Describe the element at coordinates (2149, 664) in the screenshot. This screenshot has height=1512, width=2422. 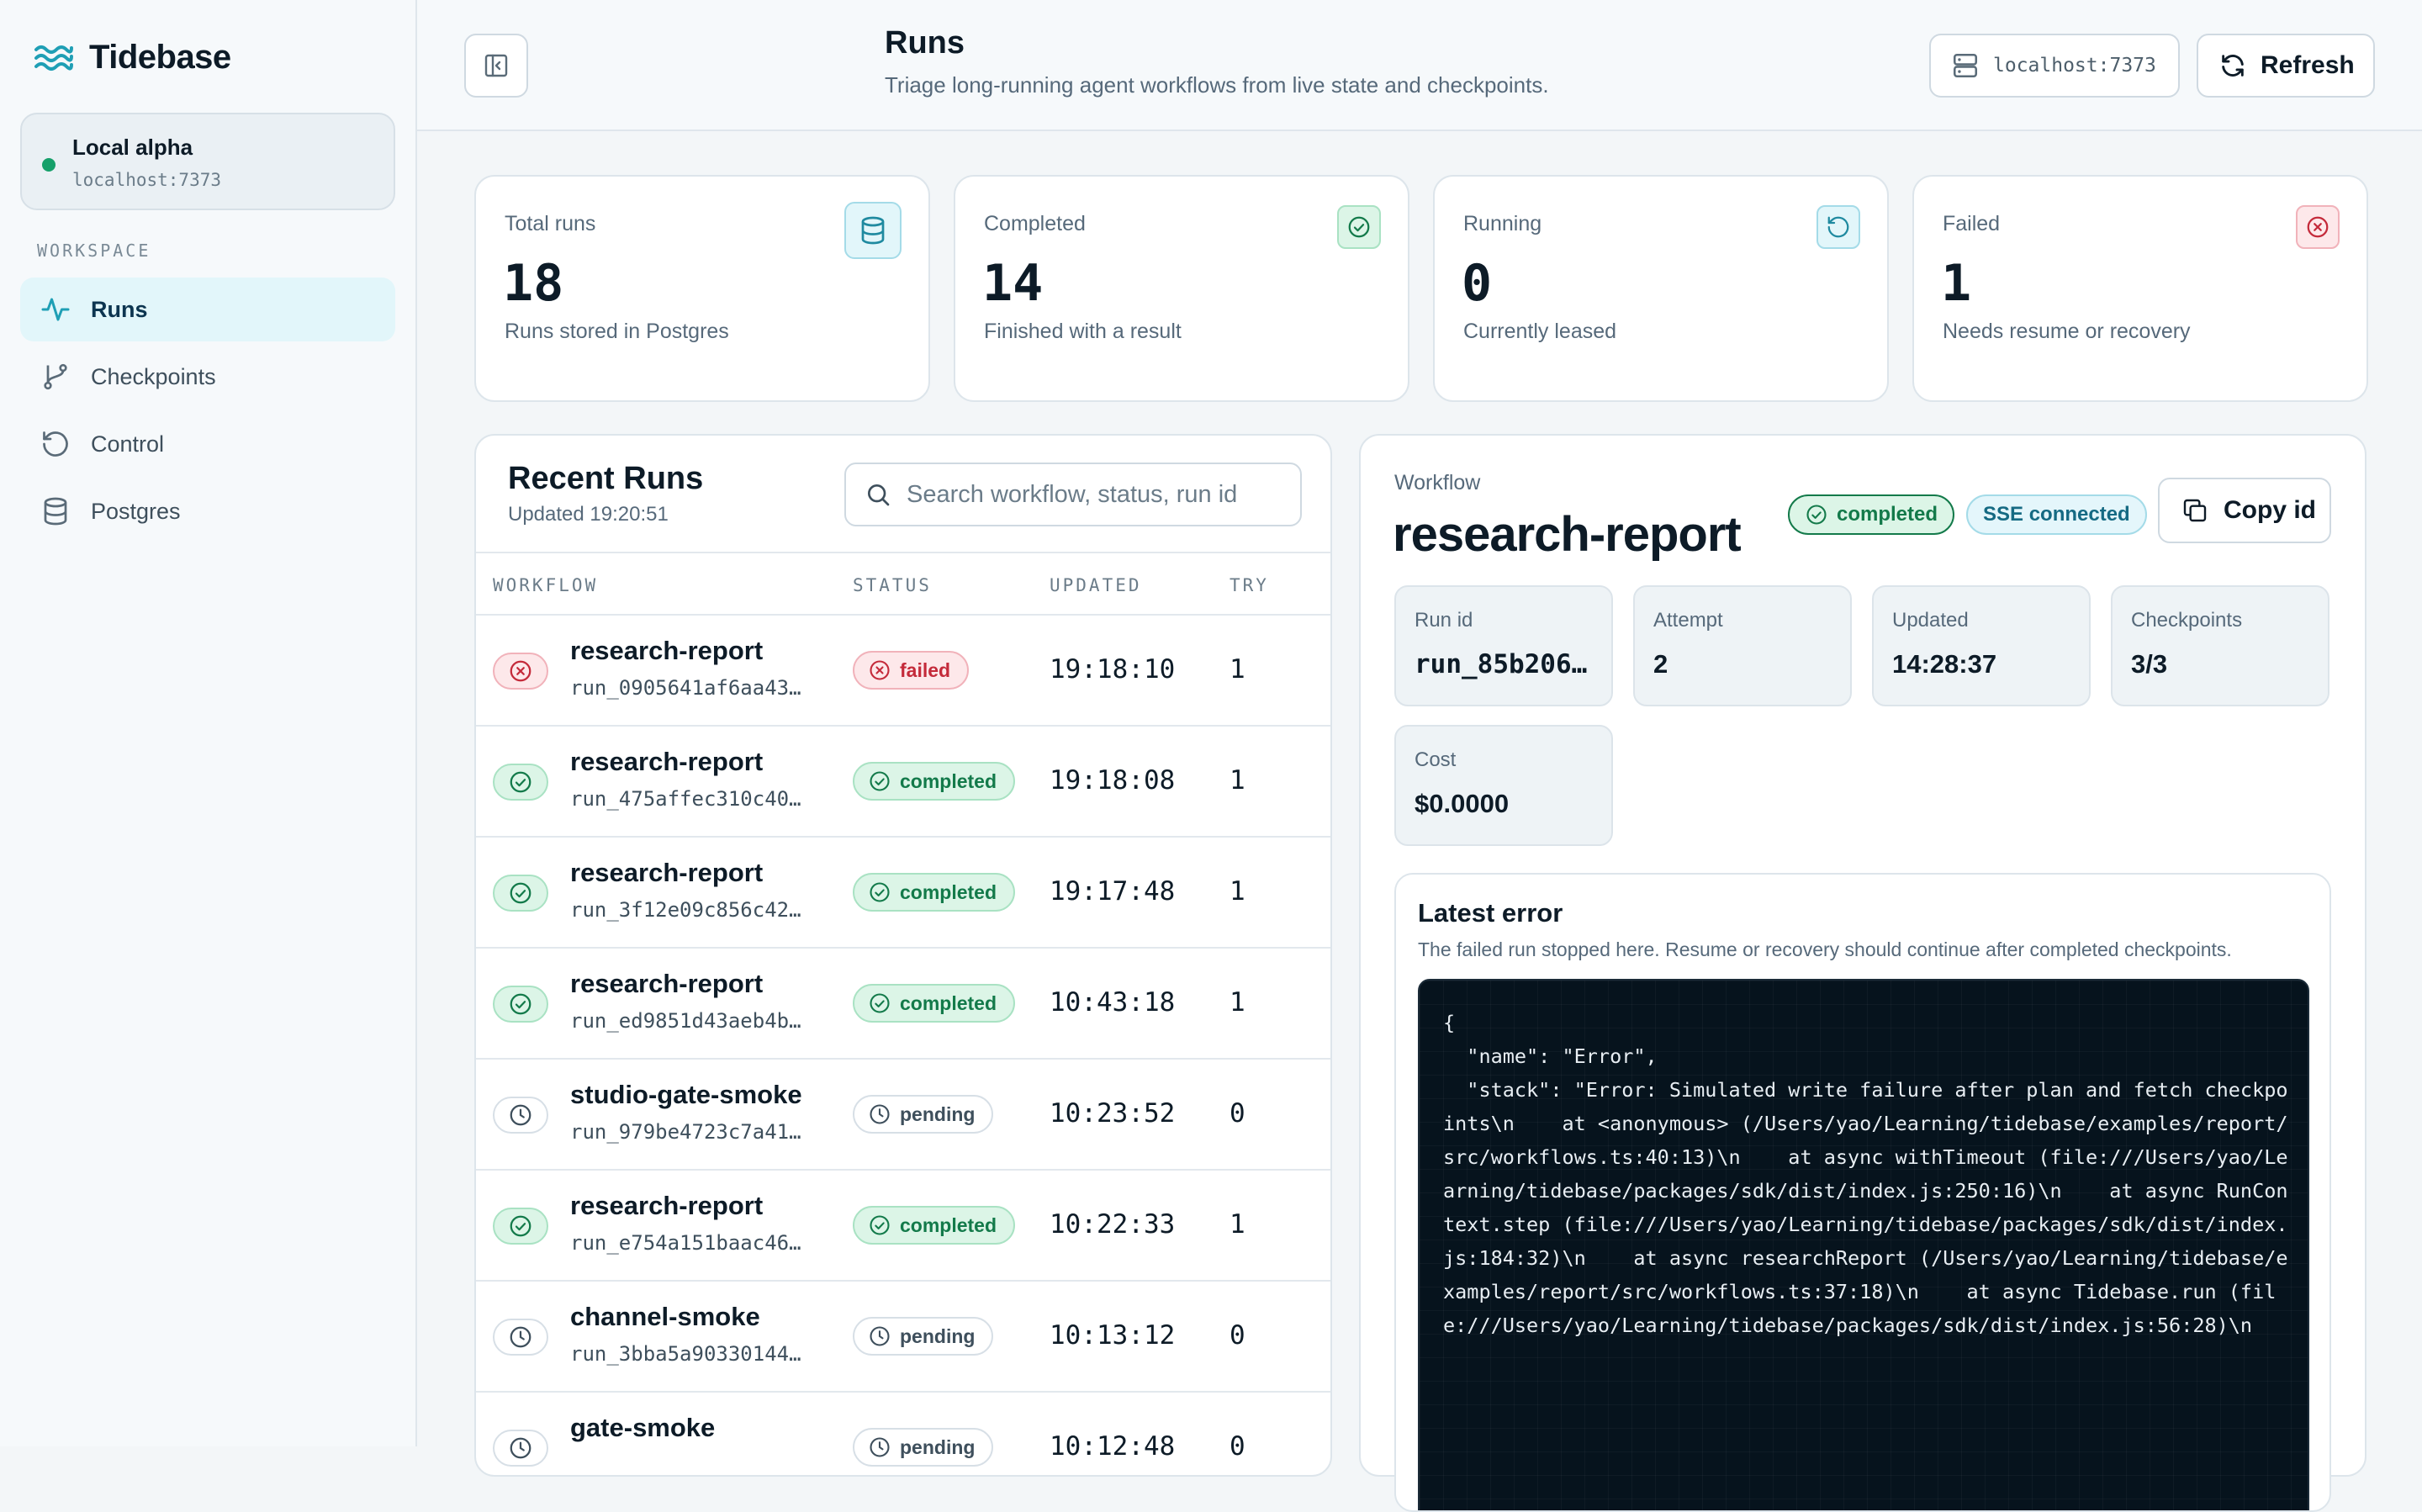
I see `metric-value: 3/3` at that location.